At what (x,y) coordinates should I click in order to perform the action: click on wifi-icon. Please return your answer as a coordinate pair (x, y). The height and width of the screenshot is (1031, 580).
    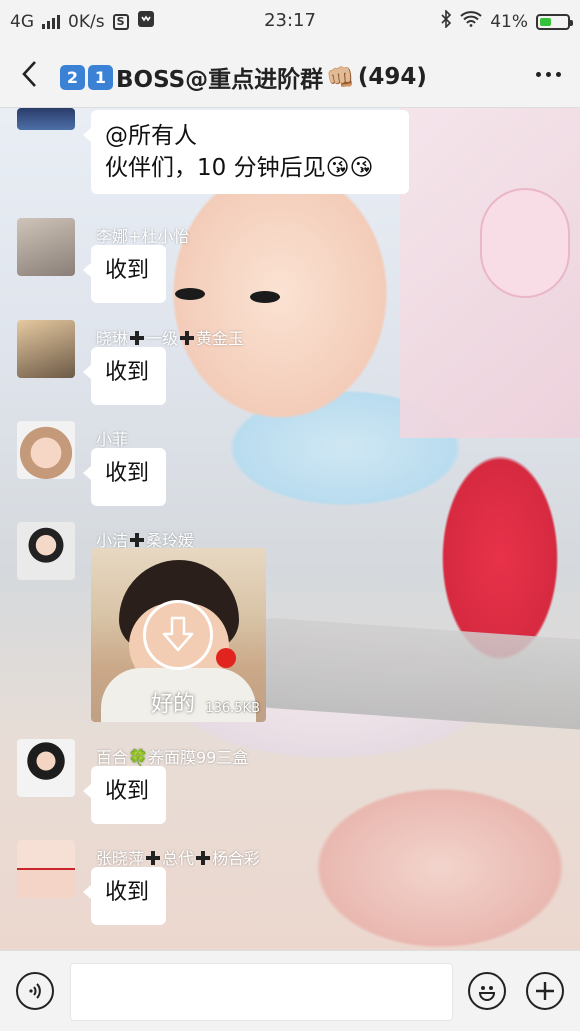
    Looking at the image, I should click on (471, 21).